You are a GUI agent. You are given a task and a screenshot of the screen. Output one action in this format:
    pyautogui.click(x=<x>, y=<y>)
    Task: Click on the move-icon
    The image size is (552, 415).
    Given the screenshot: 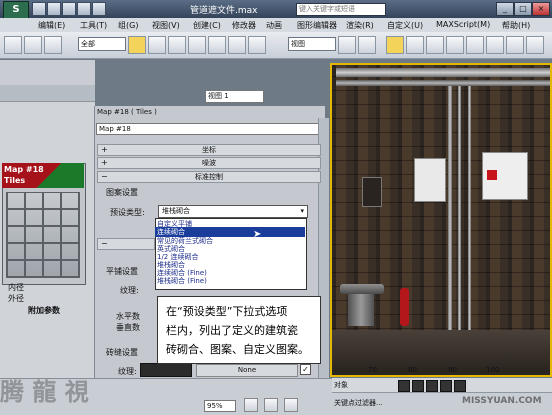 What is the action you would take?
    pyautogui.click(x=217, y=45)
    